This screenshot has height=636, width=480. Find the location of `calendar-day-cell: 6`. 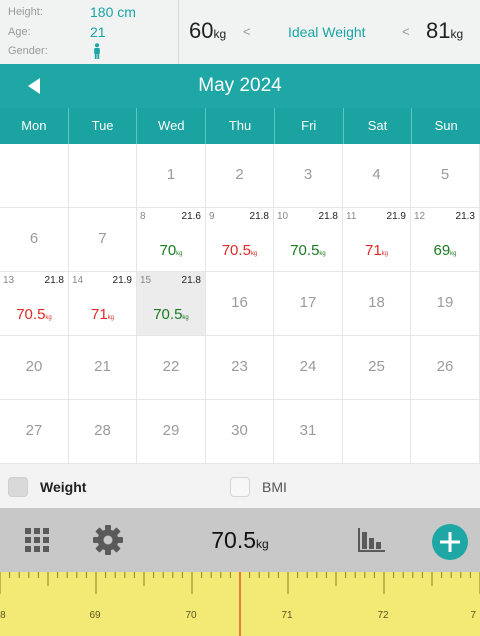

calendar-day-cell: 6 is located at coordinates (34, 240).